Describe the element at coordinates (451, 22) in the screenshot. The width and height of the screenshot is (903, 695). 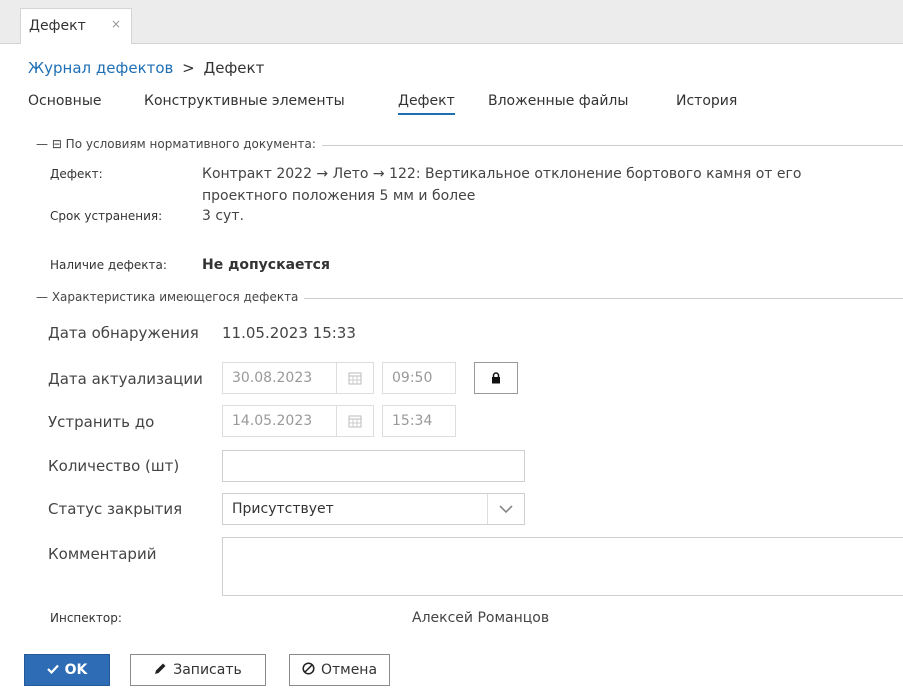
I see `tab-bar: Дефект ×` at that location.